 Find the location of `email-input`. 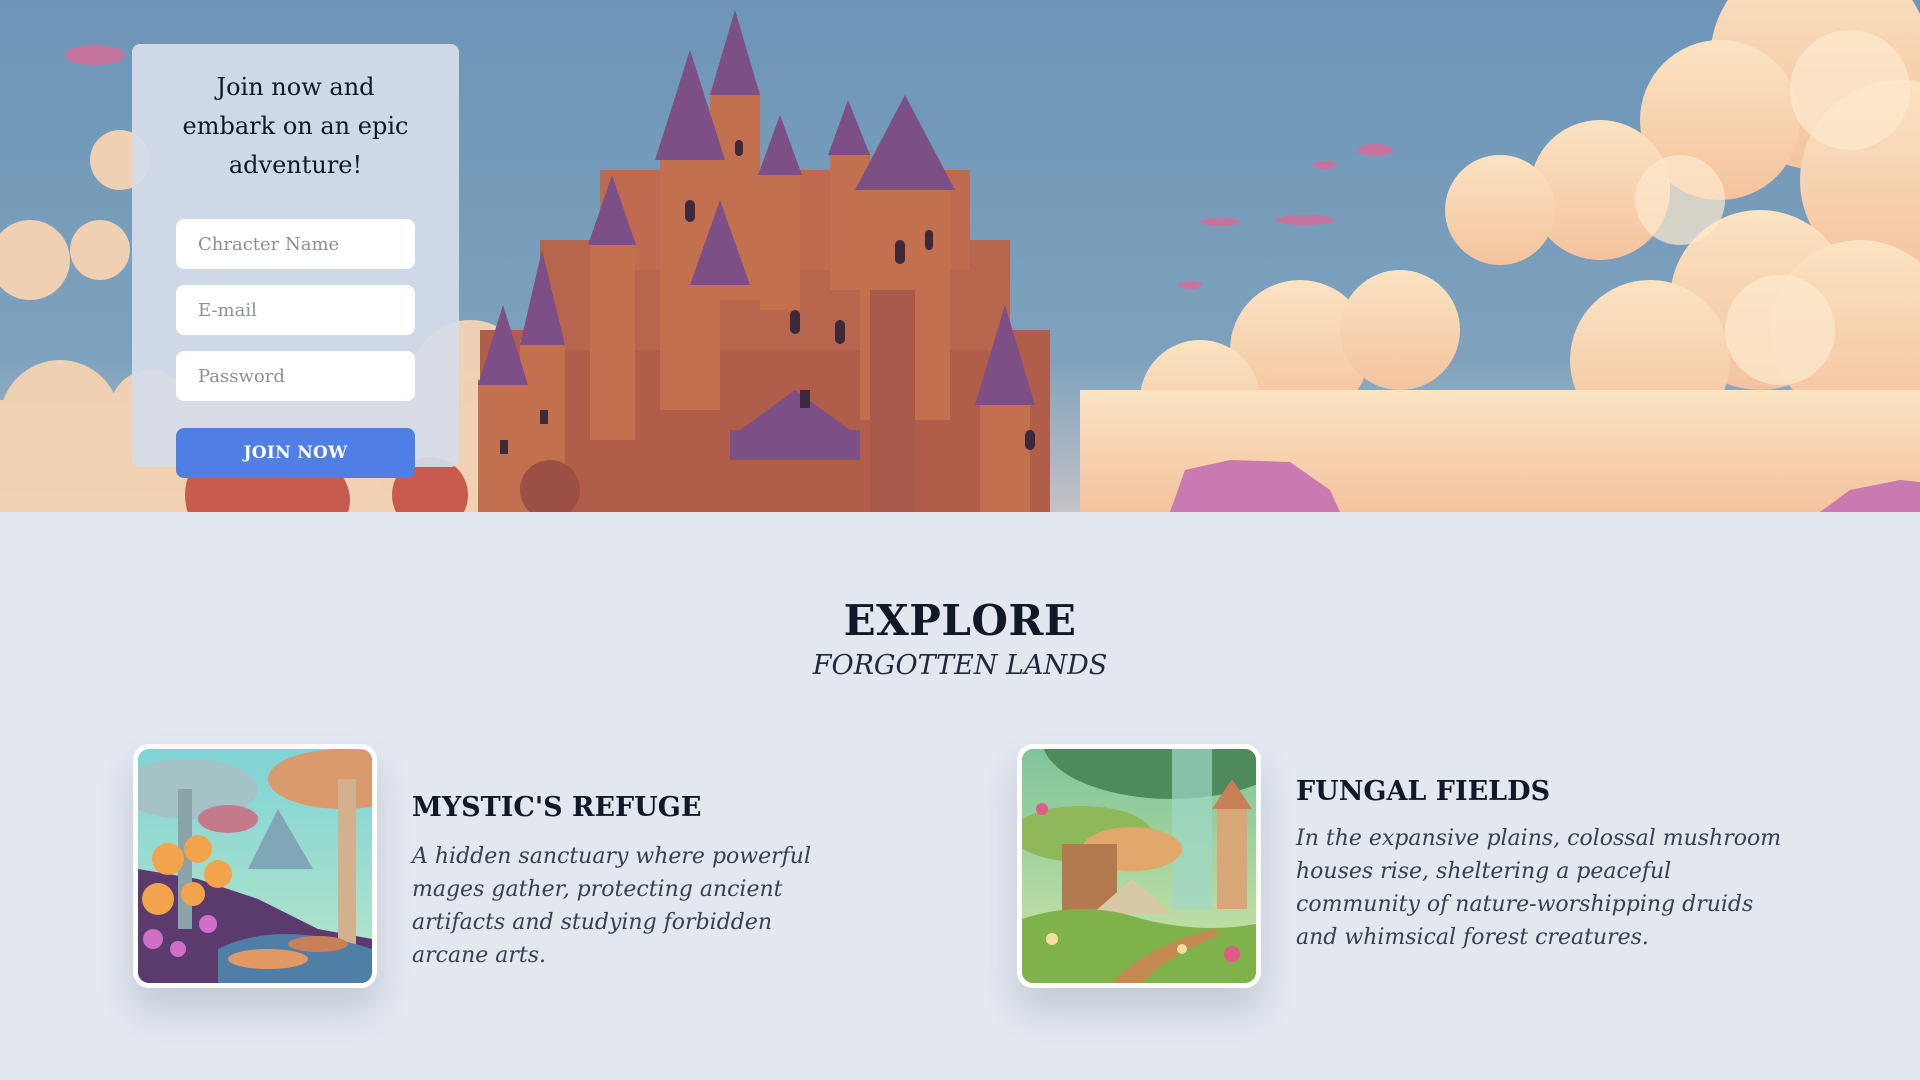

email-input is located at coordinates (295, 310).